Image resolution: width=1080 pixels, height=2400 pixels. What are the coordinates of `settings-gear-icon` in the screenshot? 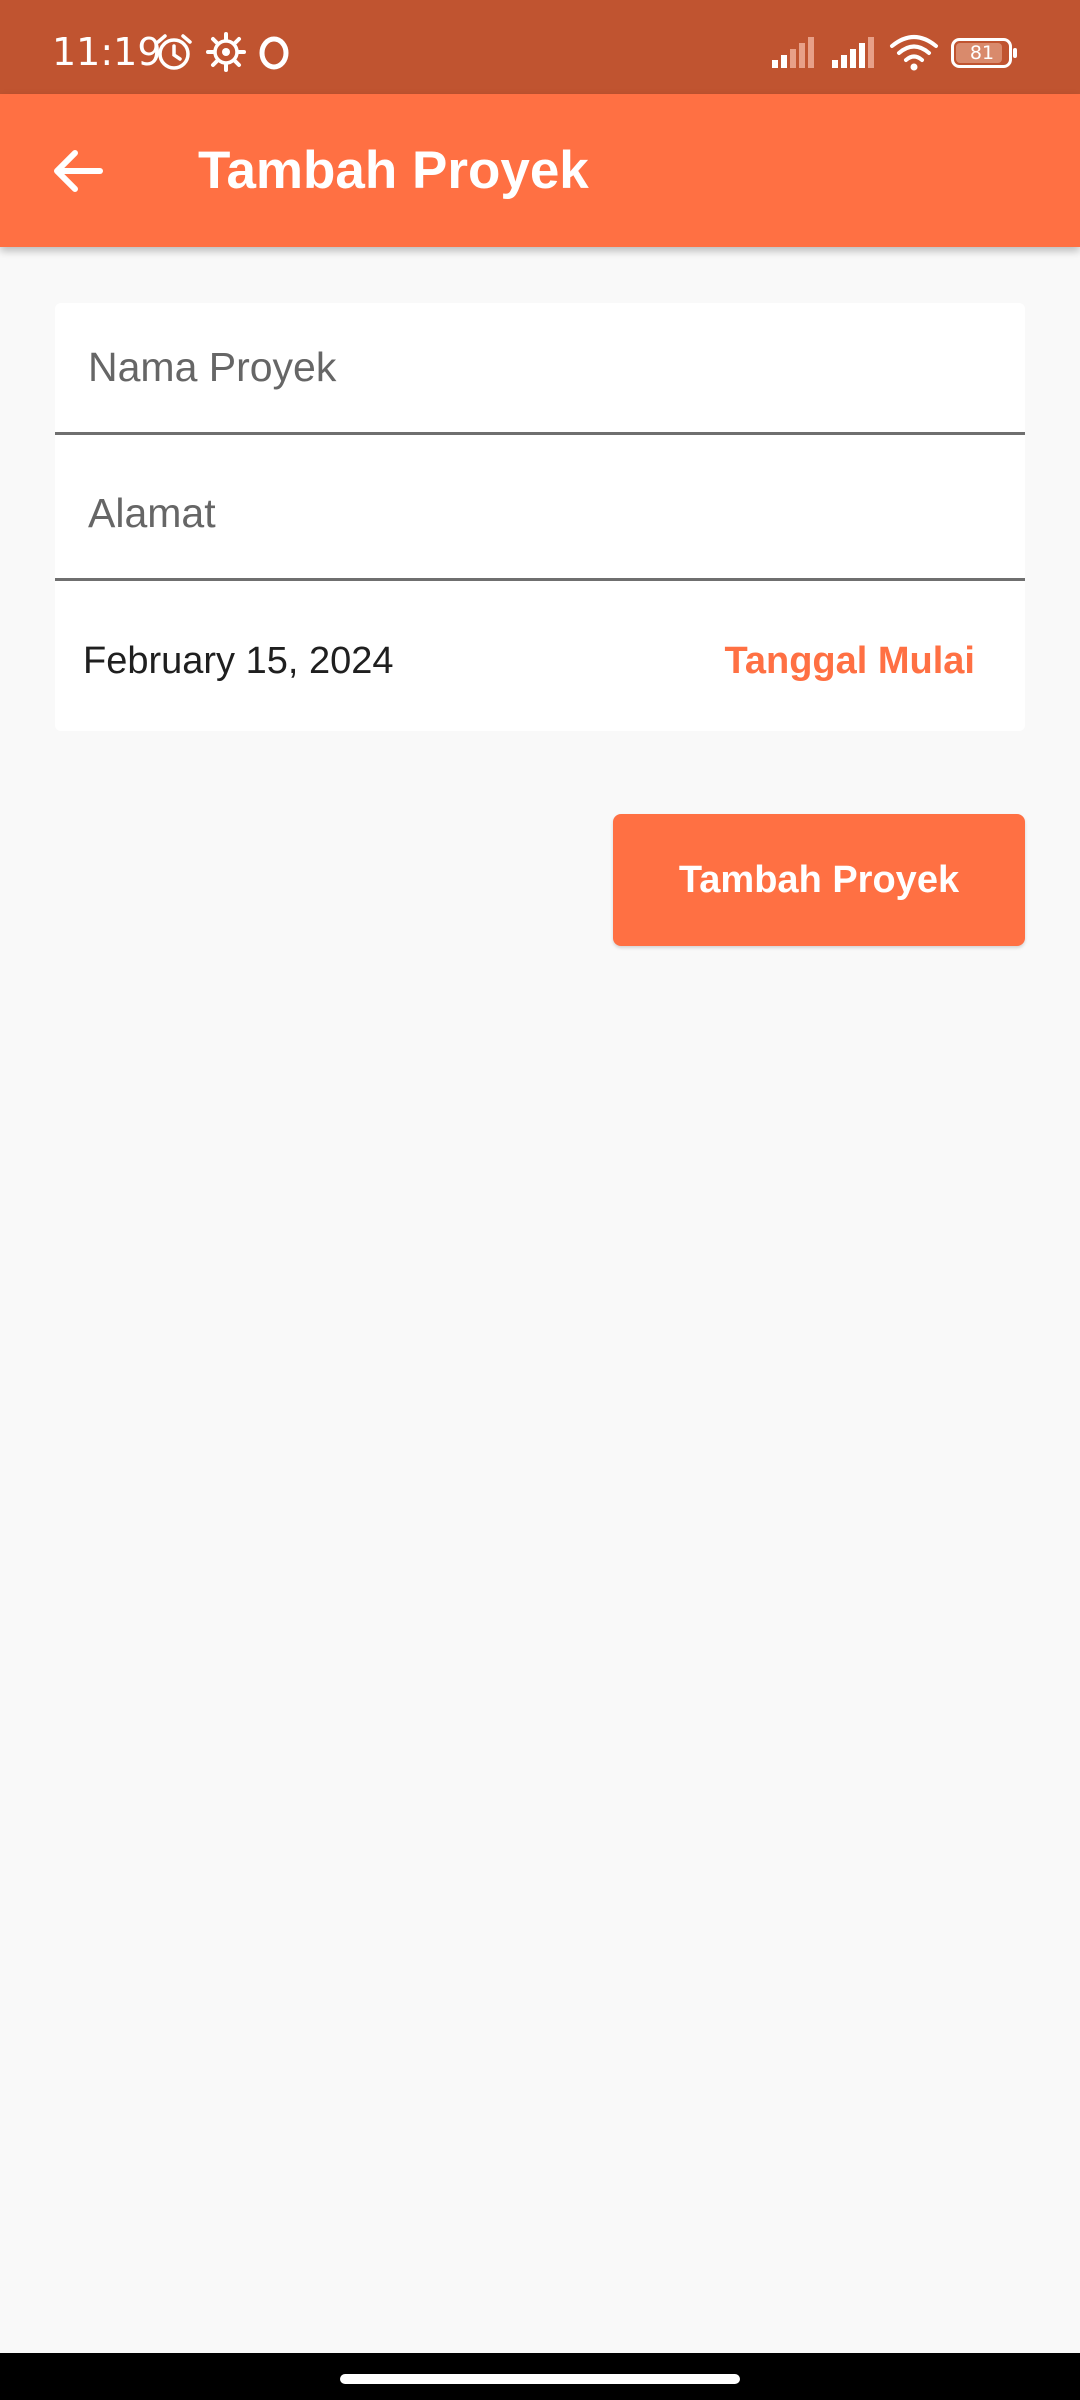 It's located at (226, 52).